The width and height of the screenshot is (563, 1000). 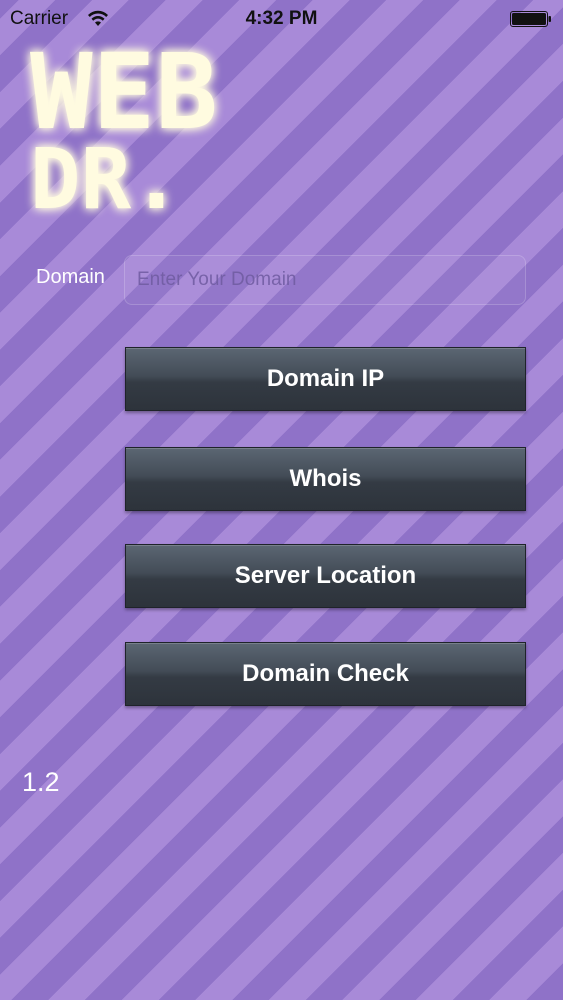 I want to click on status-time: 4:32 PM, so click(x=281, y=18).